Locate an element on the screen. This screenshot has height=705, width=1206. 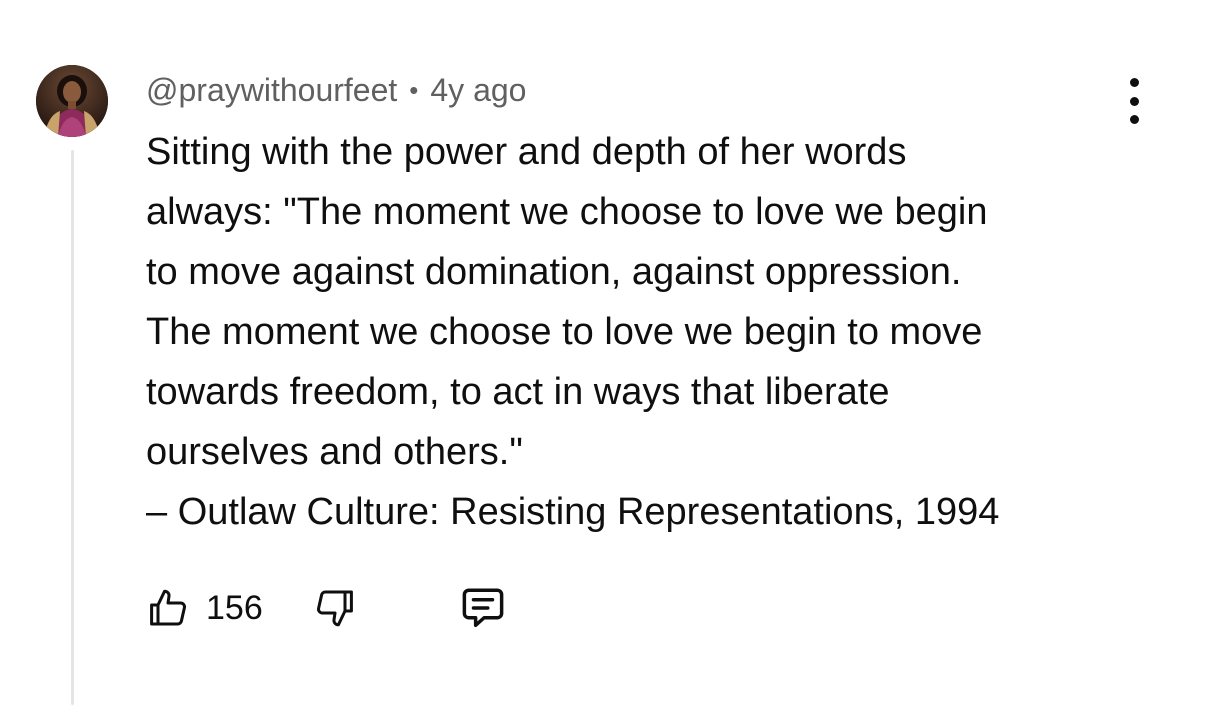
dislike-button is located at coordinates (335, 608).